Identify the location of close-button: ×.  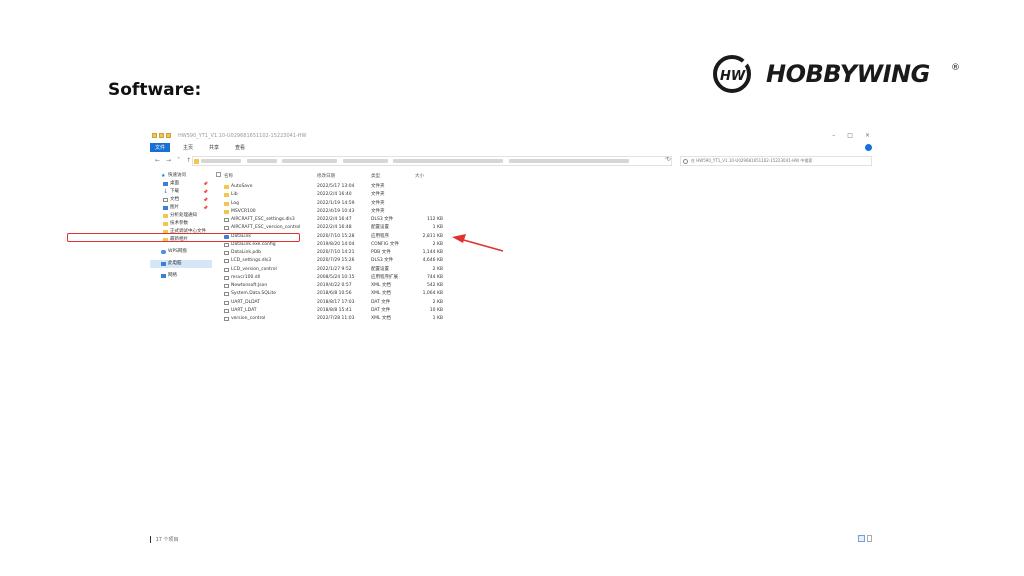
(867, 135).